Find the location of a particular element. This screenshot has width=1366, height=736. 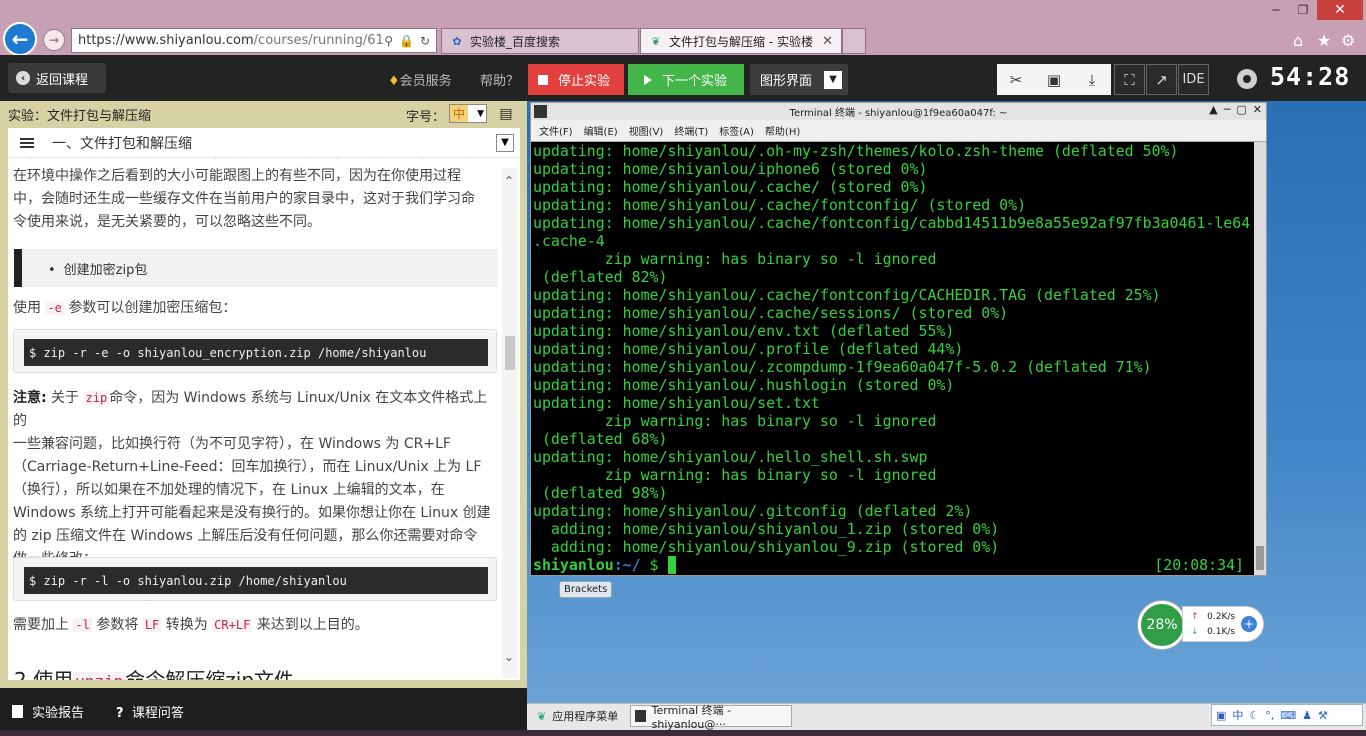

menu-help: 帮助(H) is located at coordinates (782, 130).